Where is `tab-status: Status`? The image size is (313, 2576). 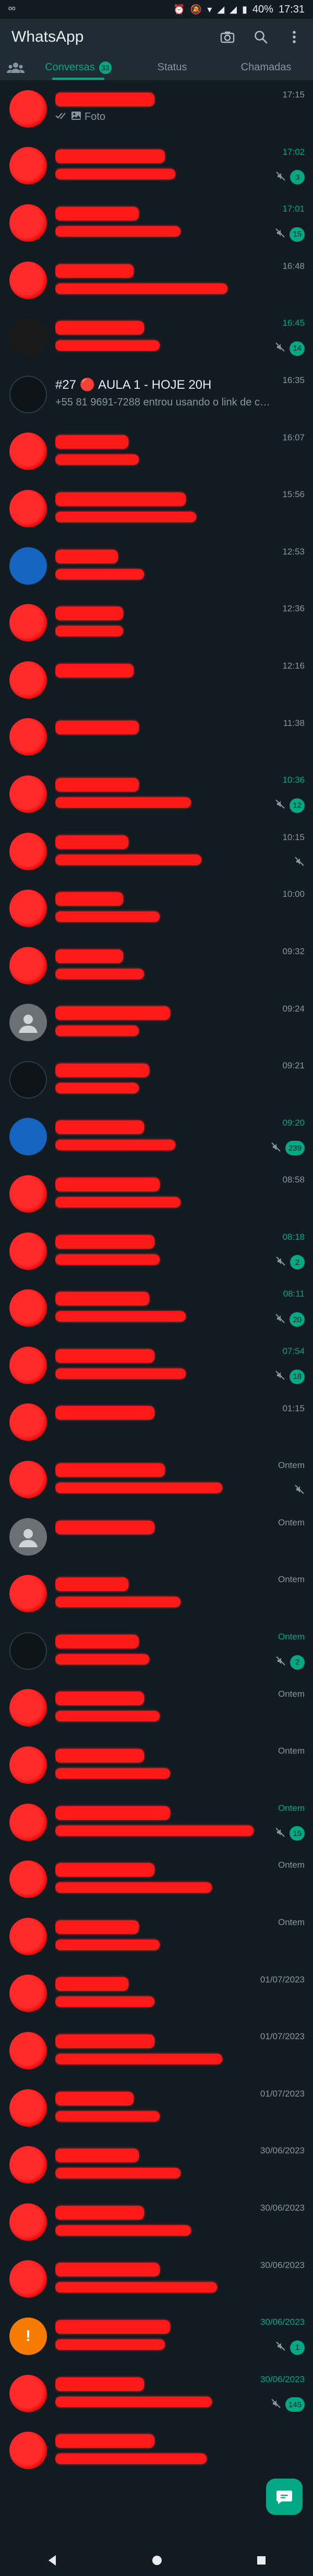
tab-status: Status is located at coordinates (172, 67).